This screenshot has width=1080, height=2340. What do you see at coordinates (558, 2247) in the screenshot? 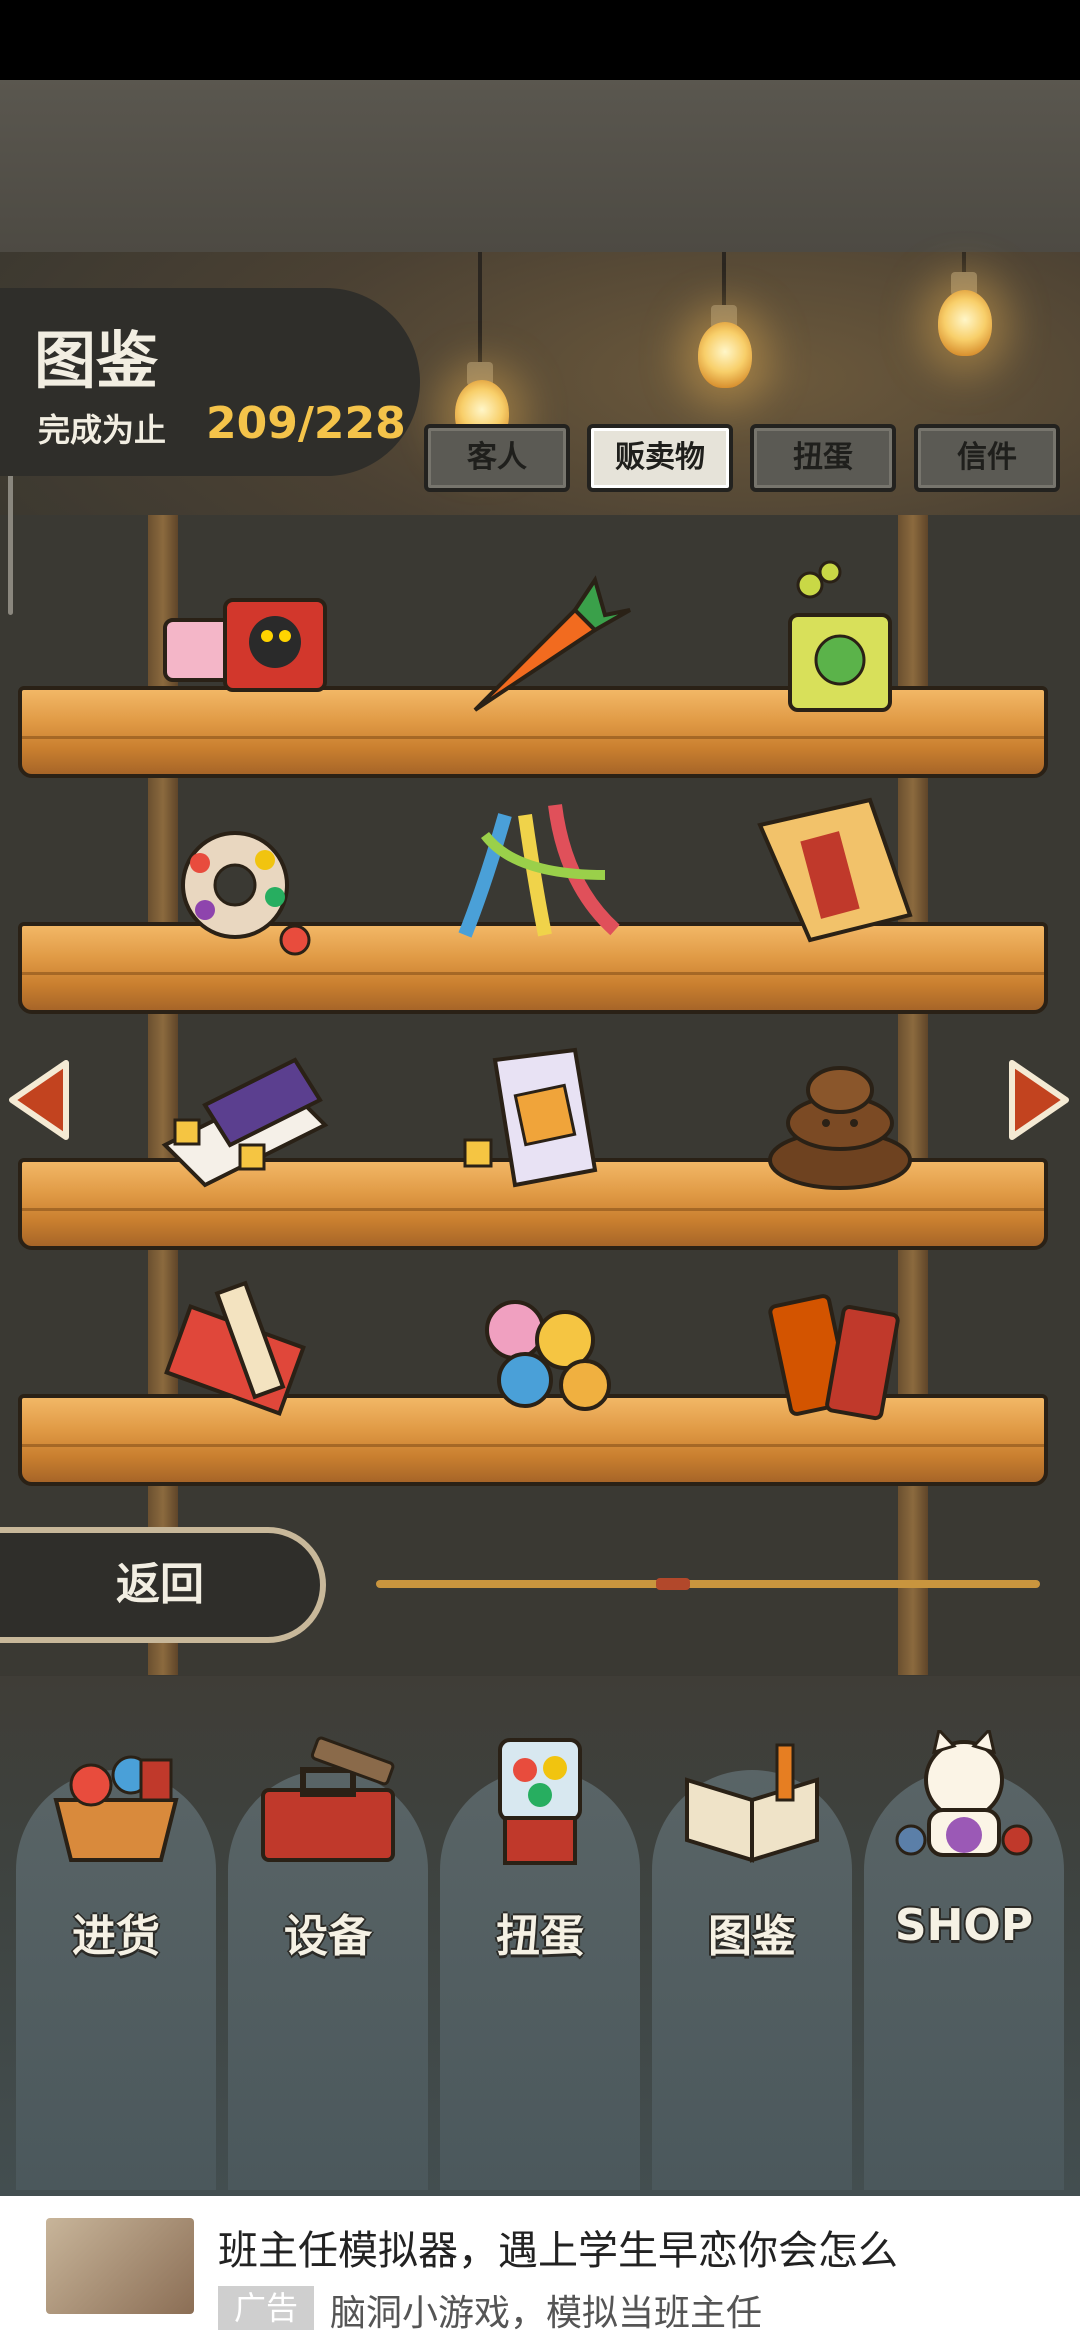
I see `ad-title: 班主任模拟器，遇上学生早恋你会怎么` at bounding box center [558, 2247].